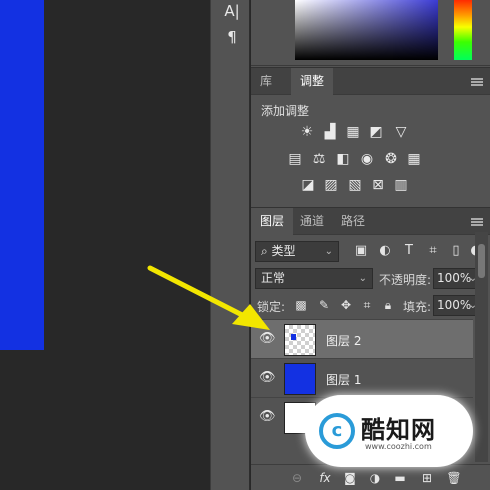  I want to click on selective-color-icon: ⊠, so click(378, 185).